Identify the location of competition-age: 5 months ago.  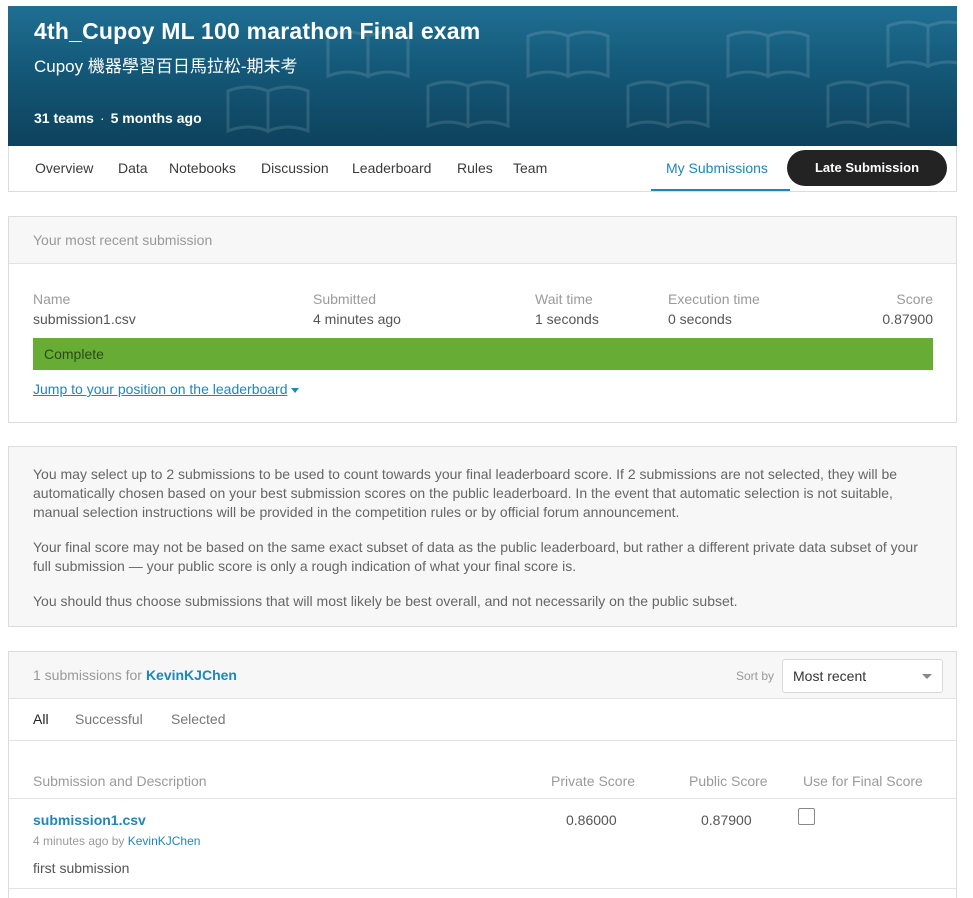
(156, 118).